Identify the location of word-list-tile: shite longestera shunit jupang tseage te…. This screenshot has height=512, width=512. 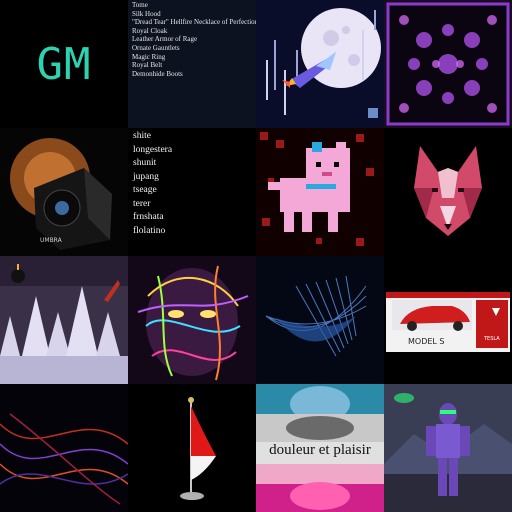
(192, 192).